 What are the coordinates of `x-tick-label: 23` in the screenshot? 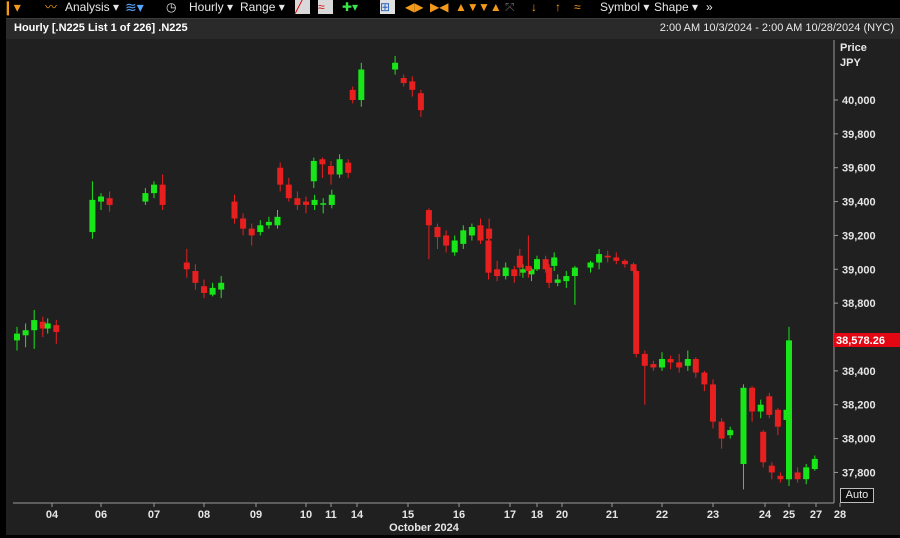 It's located at (713, 515).